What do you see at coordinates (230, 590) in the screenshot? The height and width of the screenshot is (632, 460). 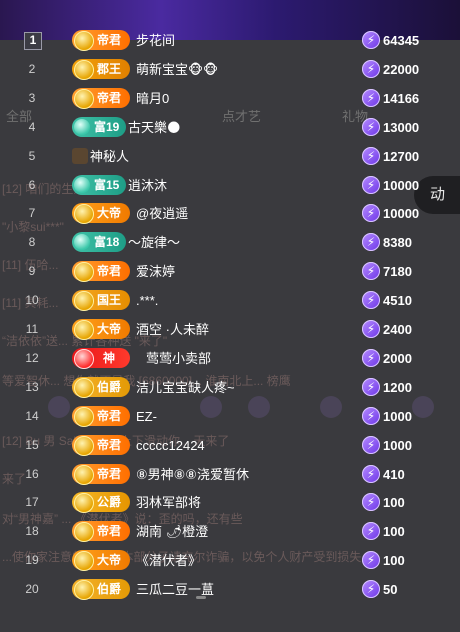 I see `rank-row: 20 伯爵 三瓜二豆一蒀 ⚡ 50` at bounding box center [230, 590].